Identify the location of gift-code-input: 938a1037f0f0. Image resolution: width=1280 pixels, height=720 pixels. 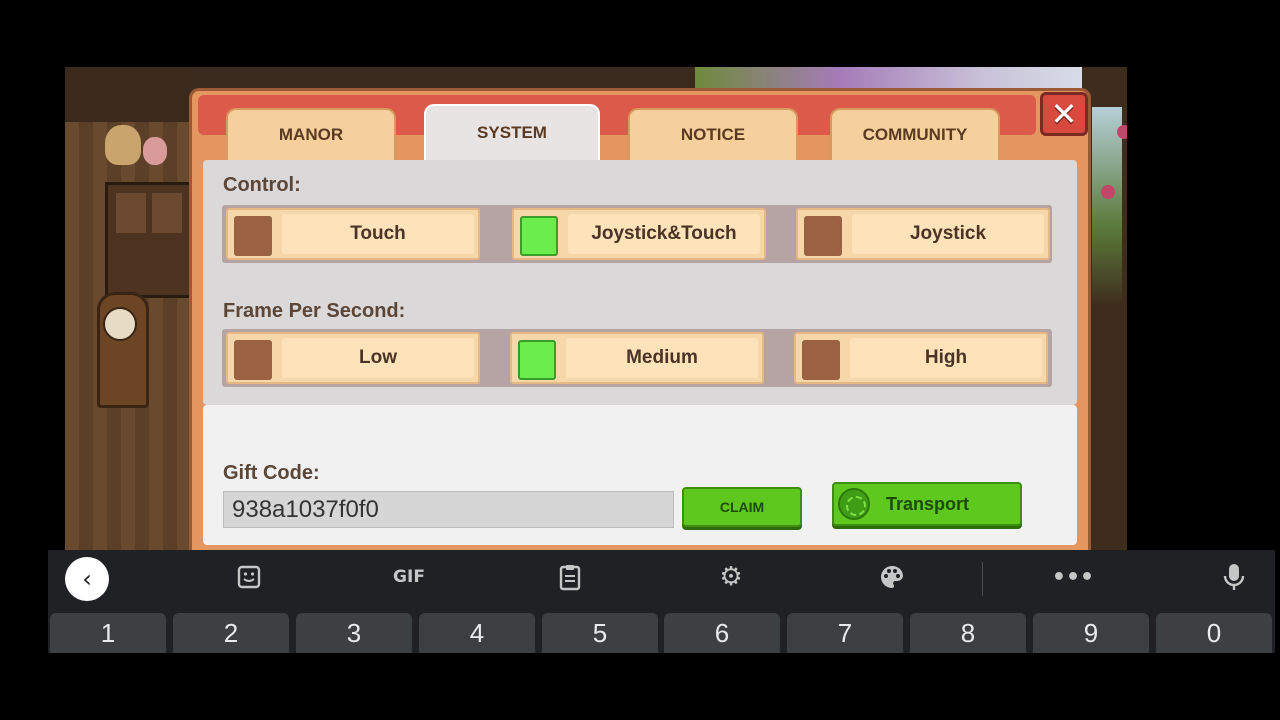
(448, 509).